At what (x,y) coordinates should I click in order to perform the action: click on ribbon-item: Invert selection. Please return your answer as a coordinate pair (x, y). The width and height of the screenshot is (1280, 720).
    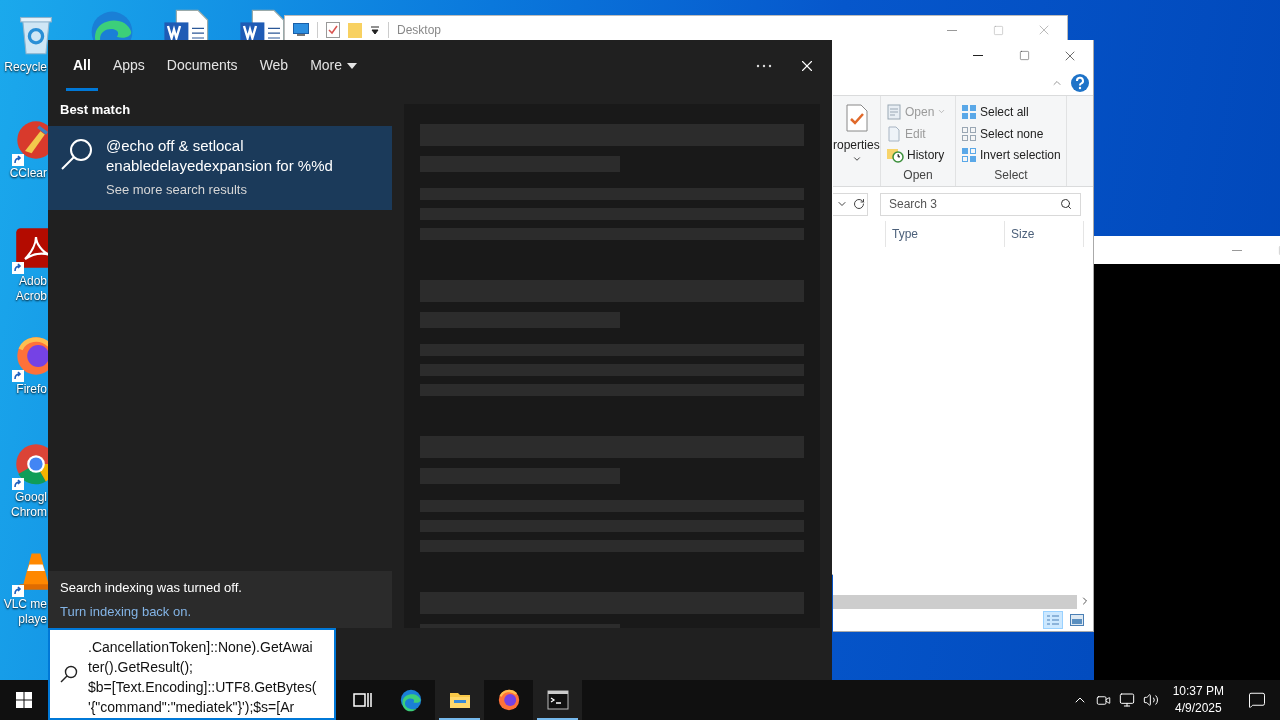
    Looking at the image, I should click on (1011, 155).